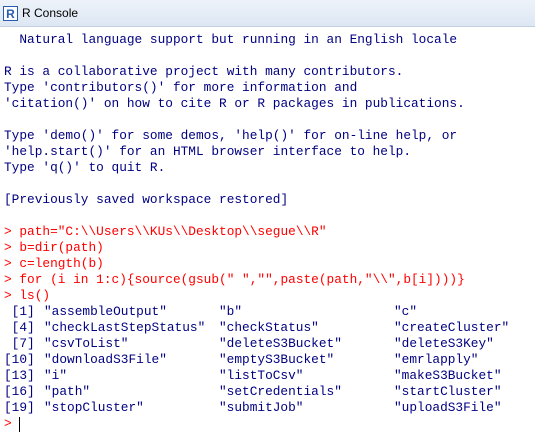  What do you see at coordinates (448, 391) in the screenshot?
I see `ls-item: "startCluster"` at bounding box center [448, 391].